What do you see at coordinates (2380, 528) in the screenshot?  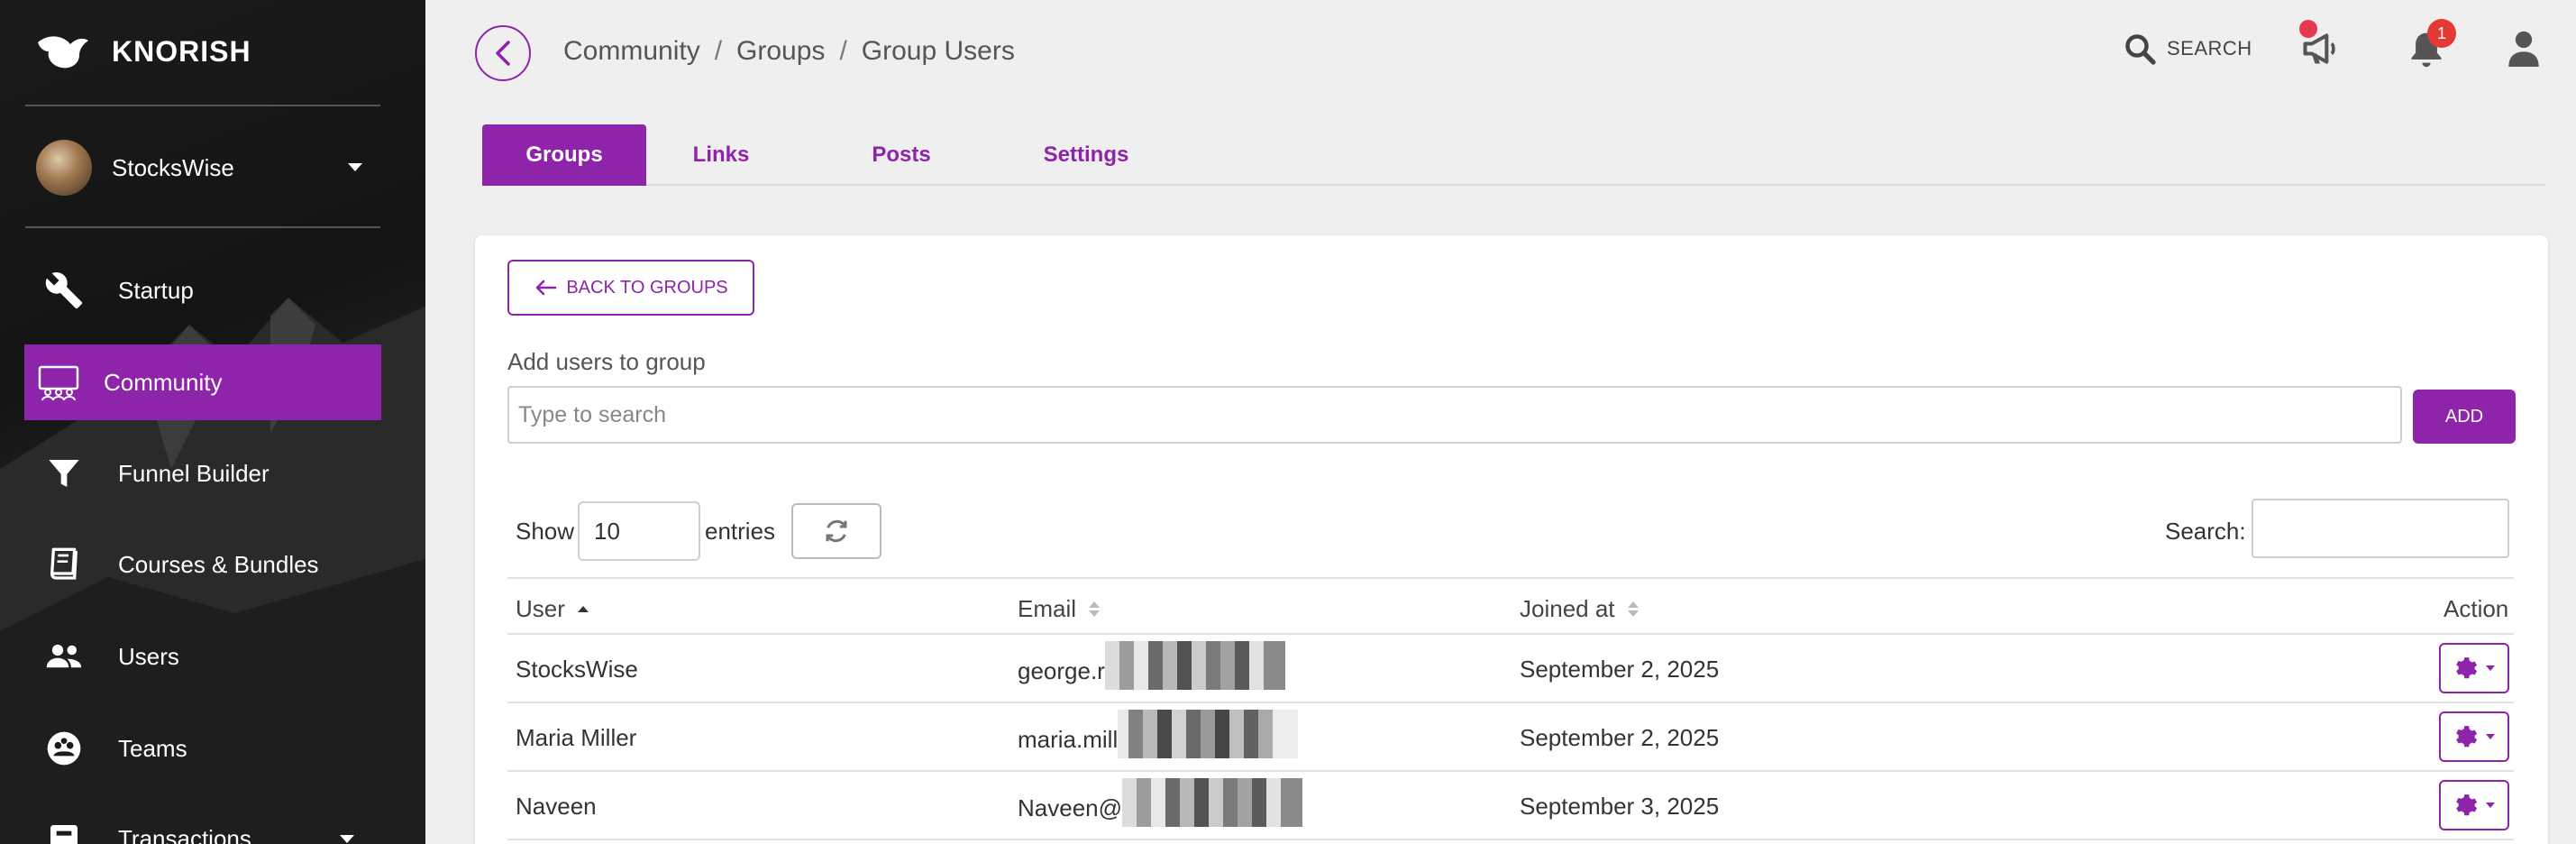 I see `table-search-input` at bounding box center [2380, 528].